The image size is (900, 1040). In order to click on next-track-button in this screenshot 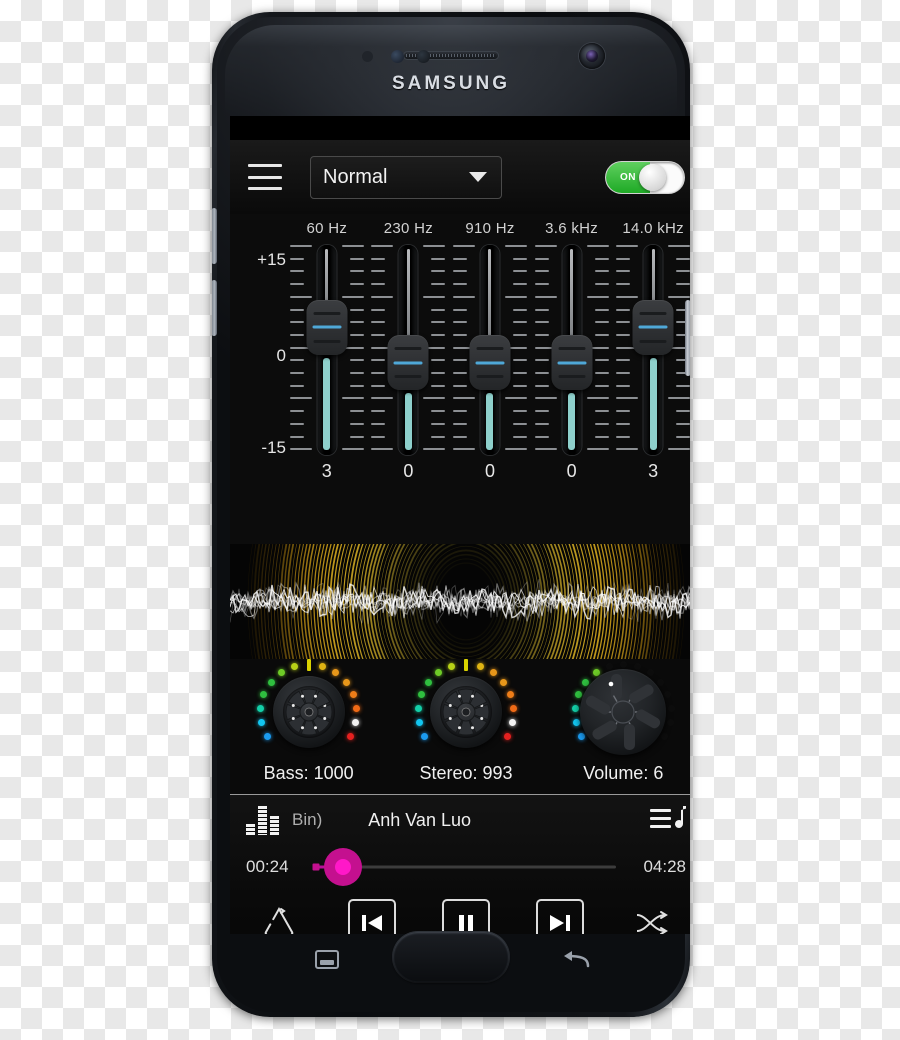, I will do `click(560, 916)`.